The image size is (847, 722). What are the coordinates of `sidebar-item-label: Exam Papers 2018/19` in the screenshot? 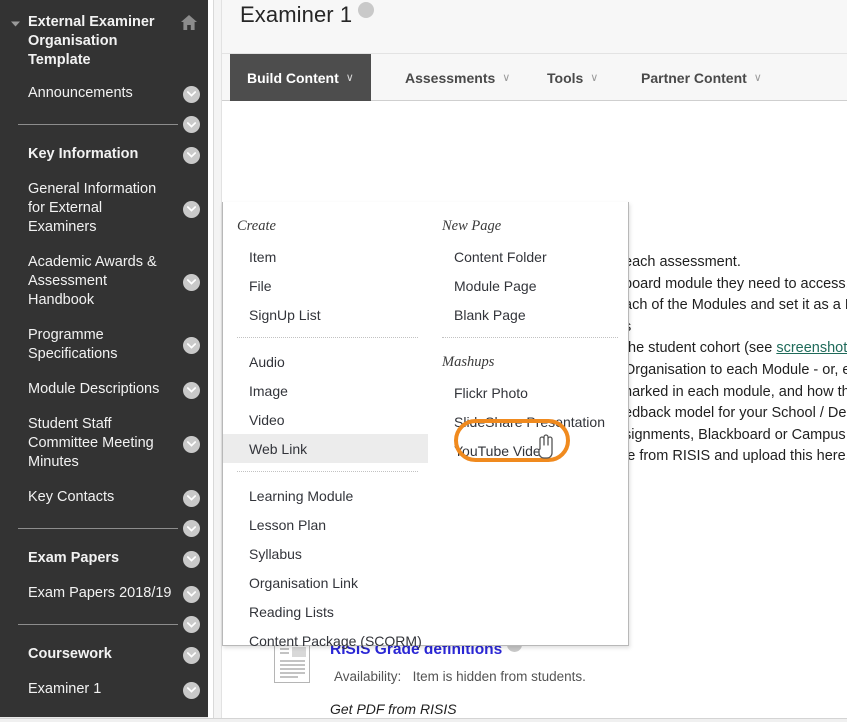 It's located at (100, 593).